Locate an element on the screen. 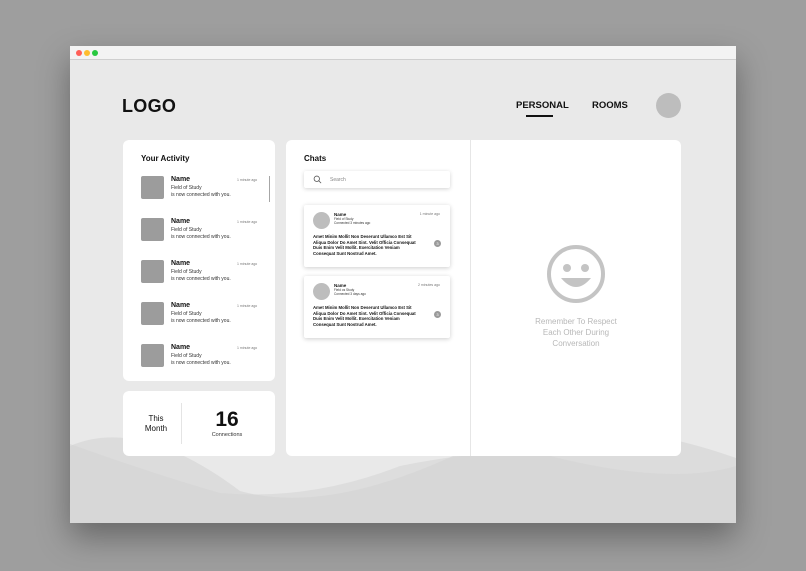  connections-label: Connections is located at coordinates (227, 435).